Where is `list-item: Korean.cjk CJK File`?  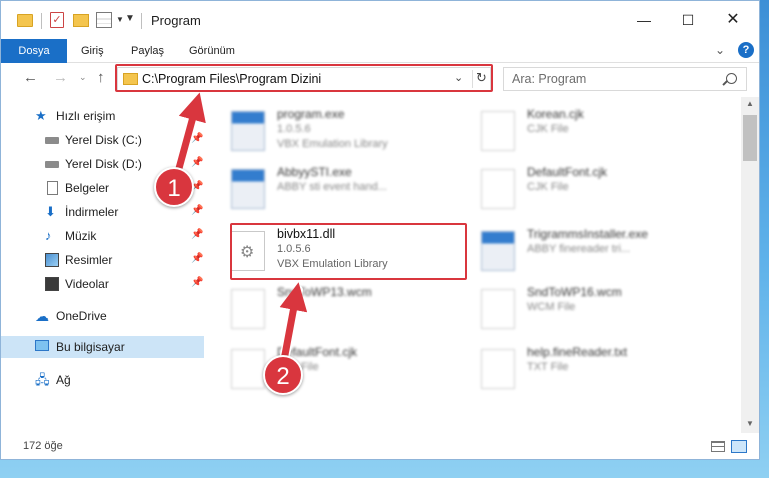
list-item: Korean.cjk CJK File is located at coordinates (577, 133).